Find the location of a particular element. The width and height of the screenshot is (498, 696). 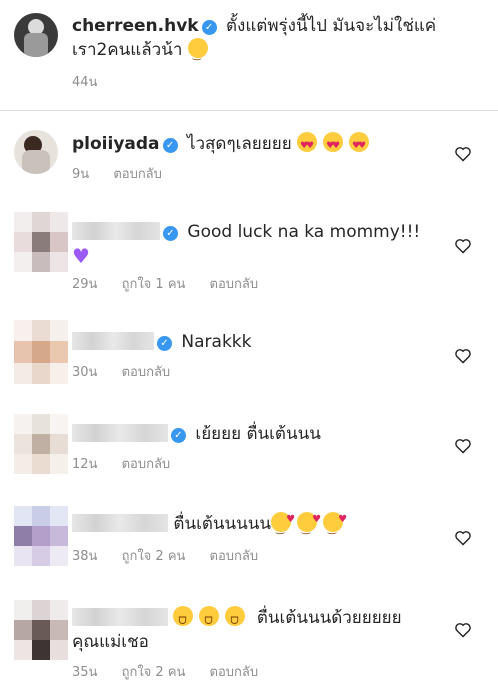

comment-time: 9น is located at coordinates (81, 174).